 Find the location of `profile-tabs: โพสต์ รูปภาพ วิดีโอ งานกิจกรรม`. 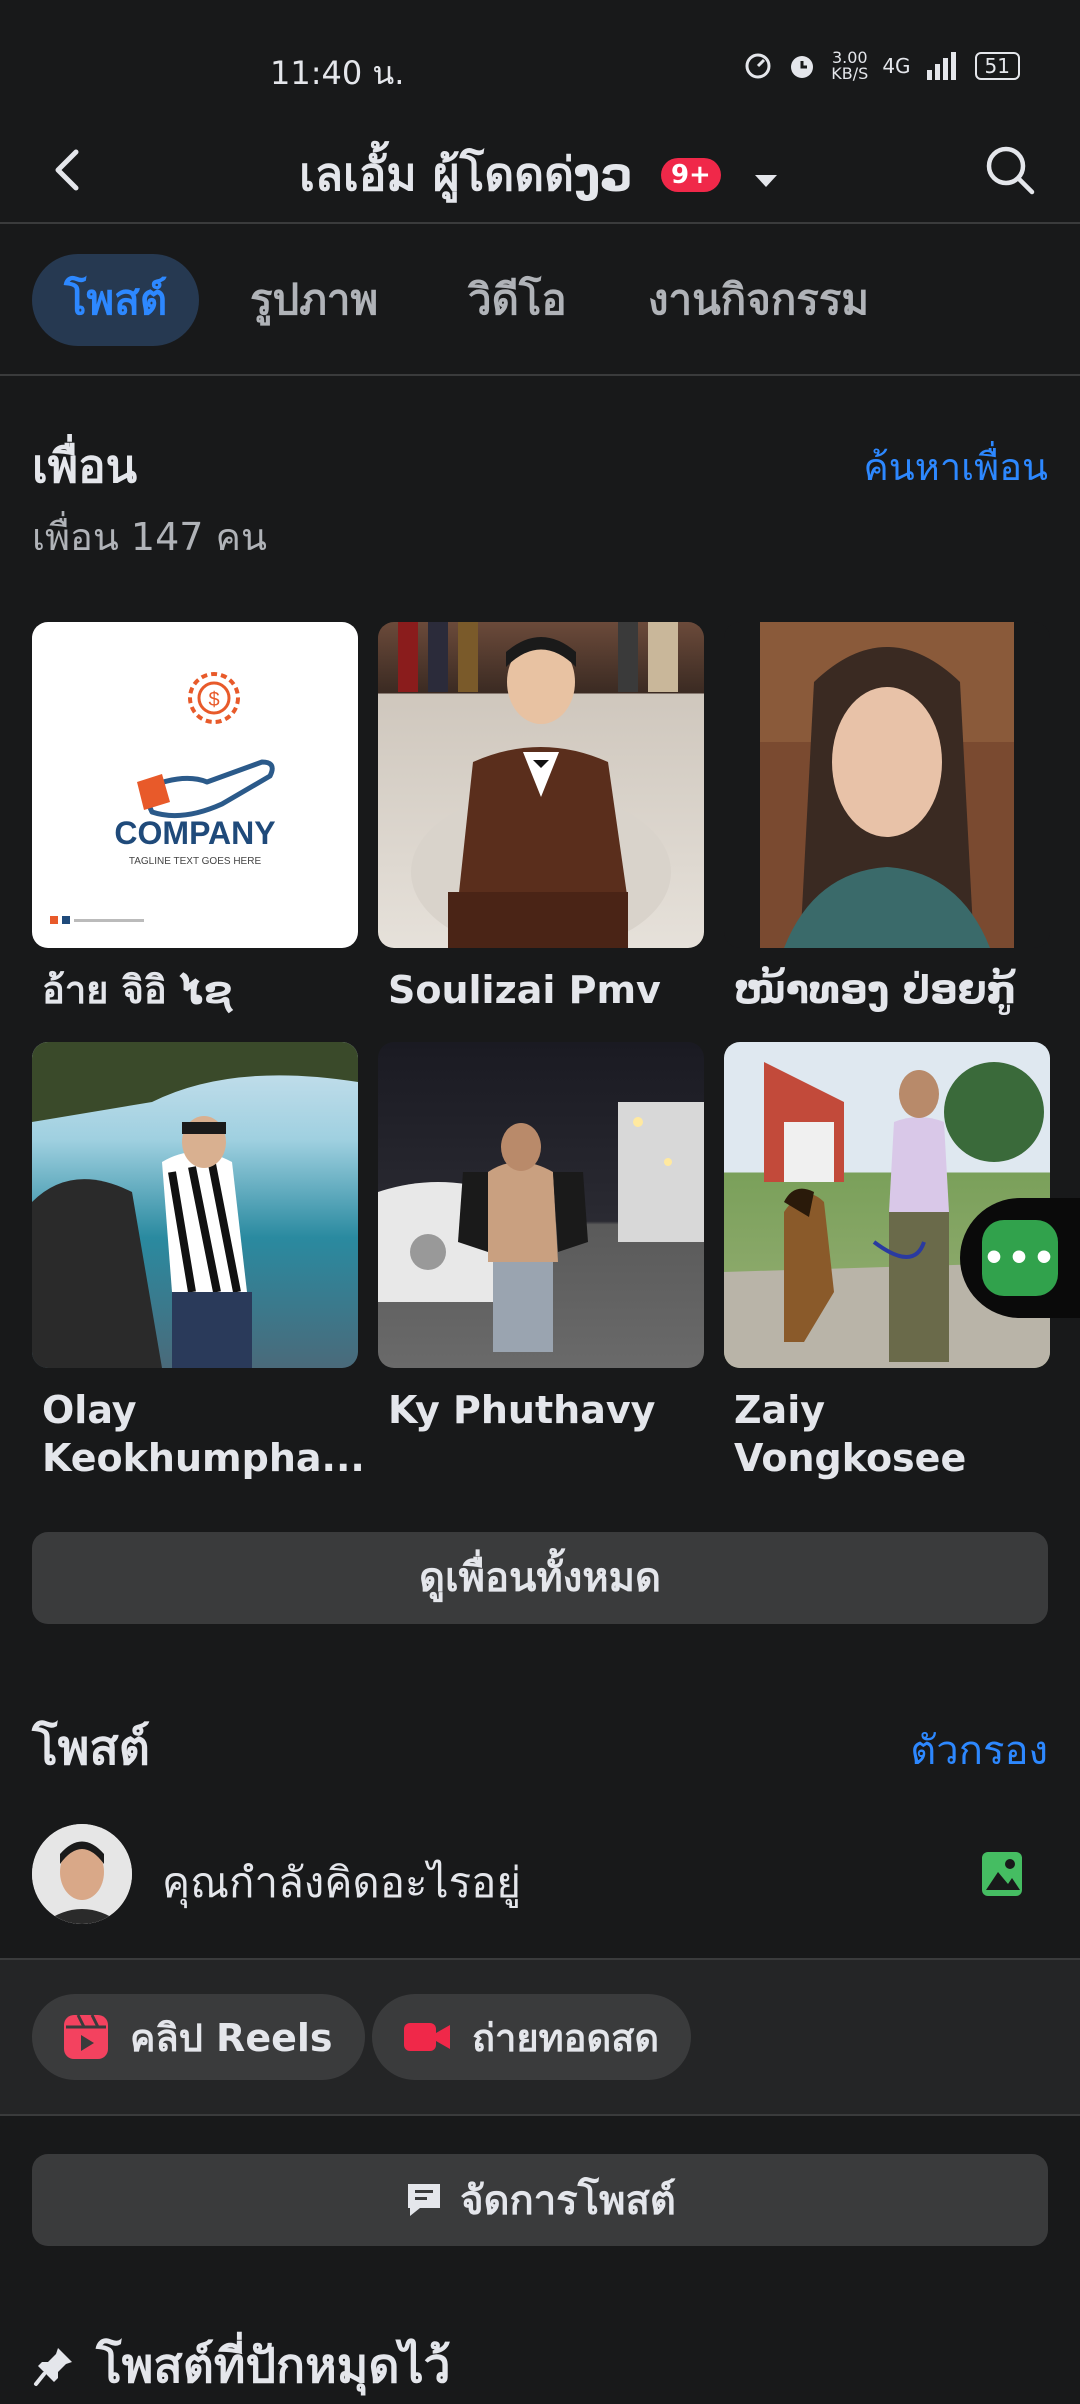

profile-tabs: โพสต์ รูปภาพ วิดีโอ งานกิจกรรม is located at coordinates (540, 300).